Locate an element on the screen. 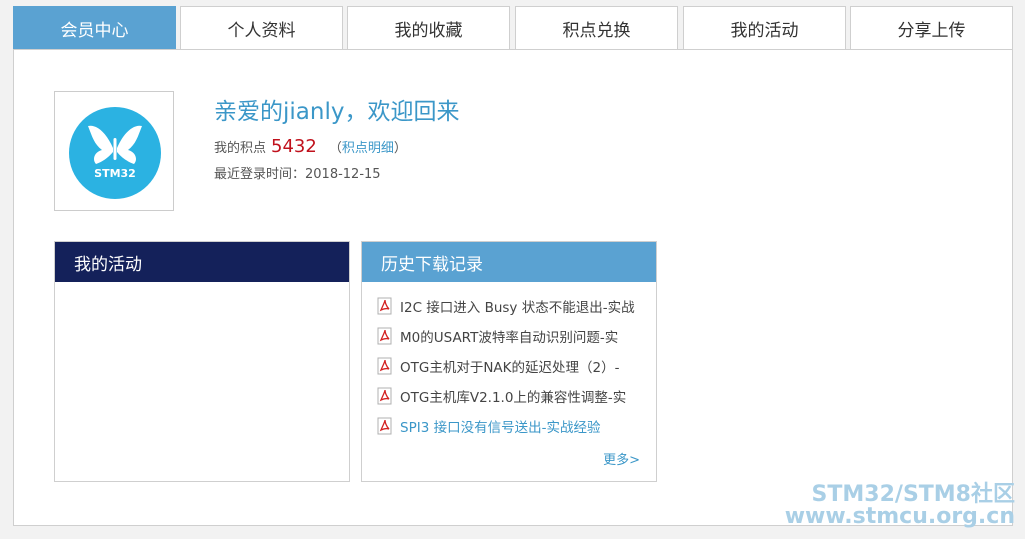 The height and width of the screenshot is (539, 1025). points-label: 我的积点 is located at coordinates (240, 148).